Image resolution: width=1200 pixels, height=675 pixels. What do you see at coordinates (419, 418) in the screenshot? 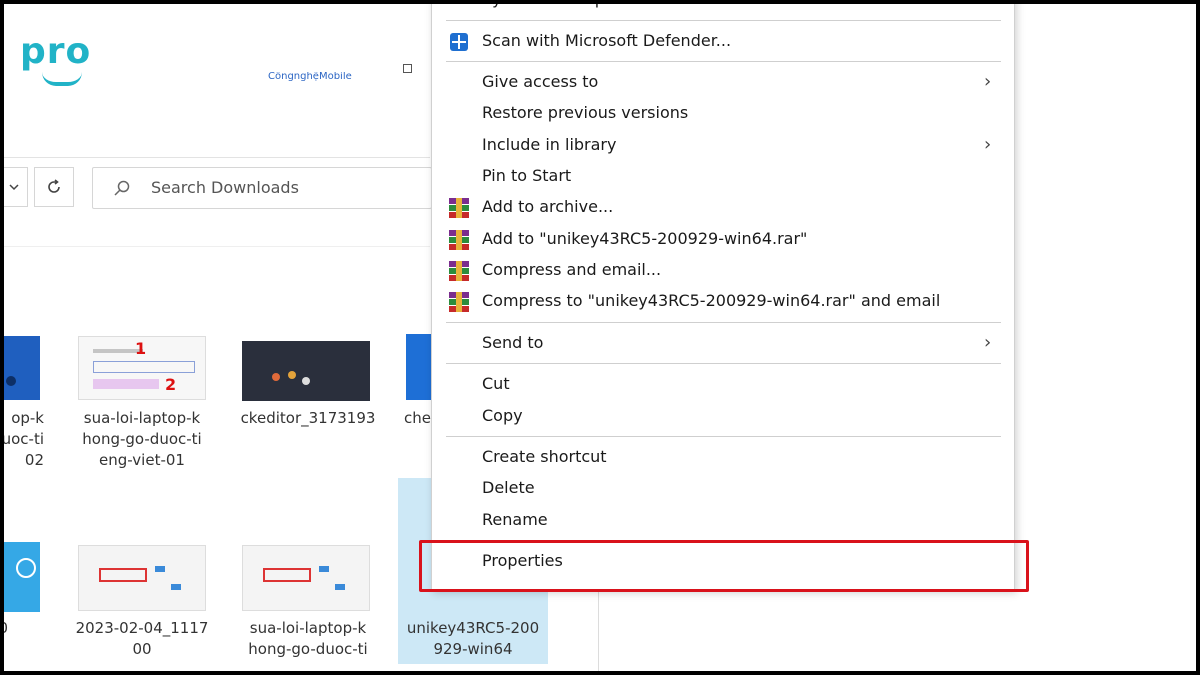
I see `file-name-row1-4: che` at bounding box center [419, 418].